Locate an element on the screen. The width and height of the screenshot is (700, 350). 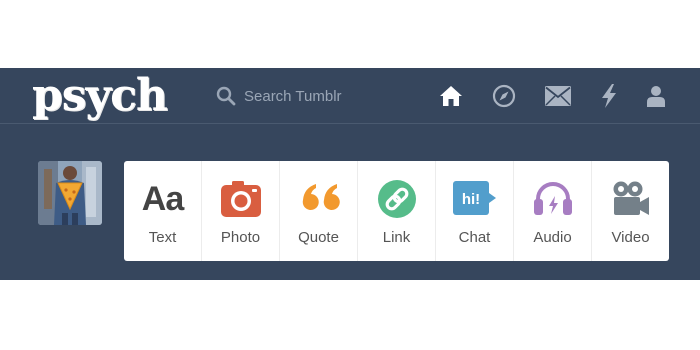
post-video-button: Video is located at coordinates (630, 211).